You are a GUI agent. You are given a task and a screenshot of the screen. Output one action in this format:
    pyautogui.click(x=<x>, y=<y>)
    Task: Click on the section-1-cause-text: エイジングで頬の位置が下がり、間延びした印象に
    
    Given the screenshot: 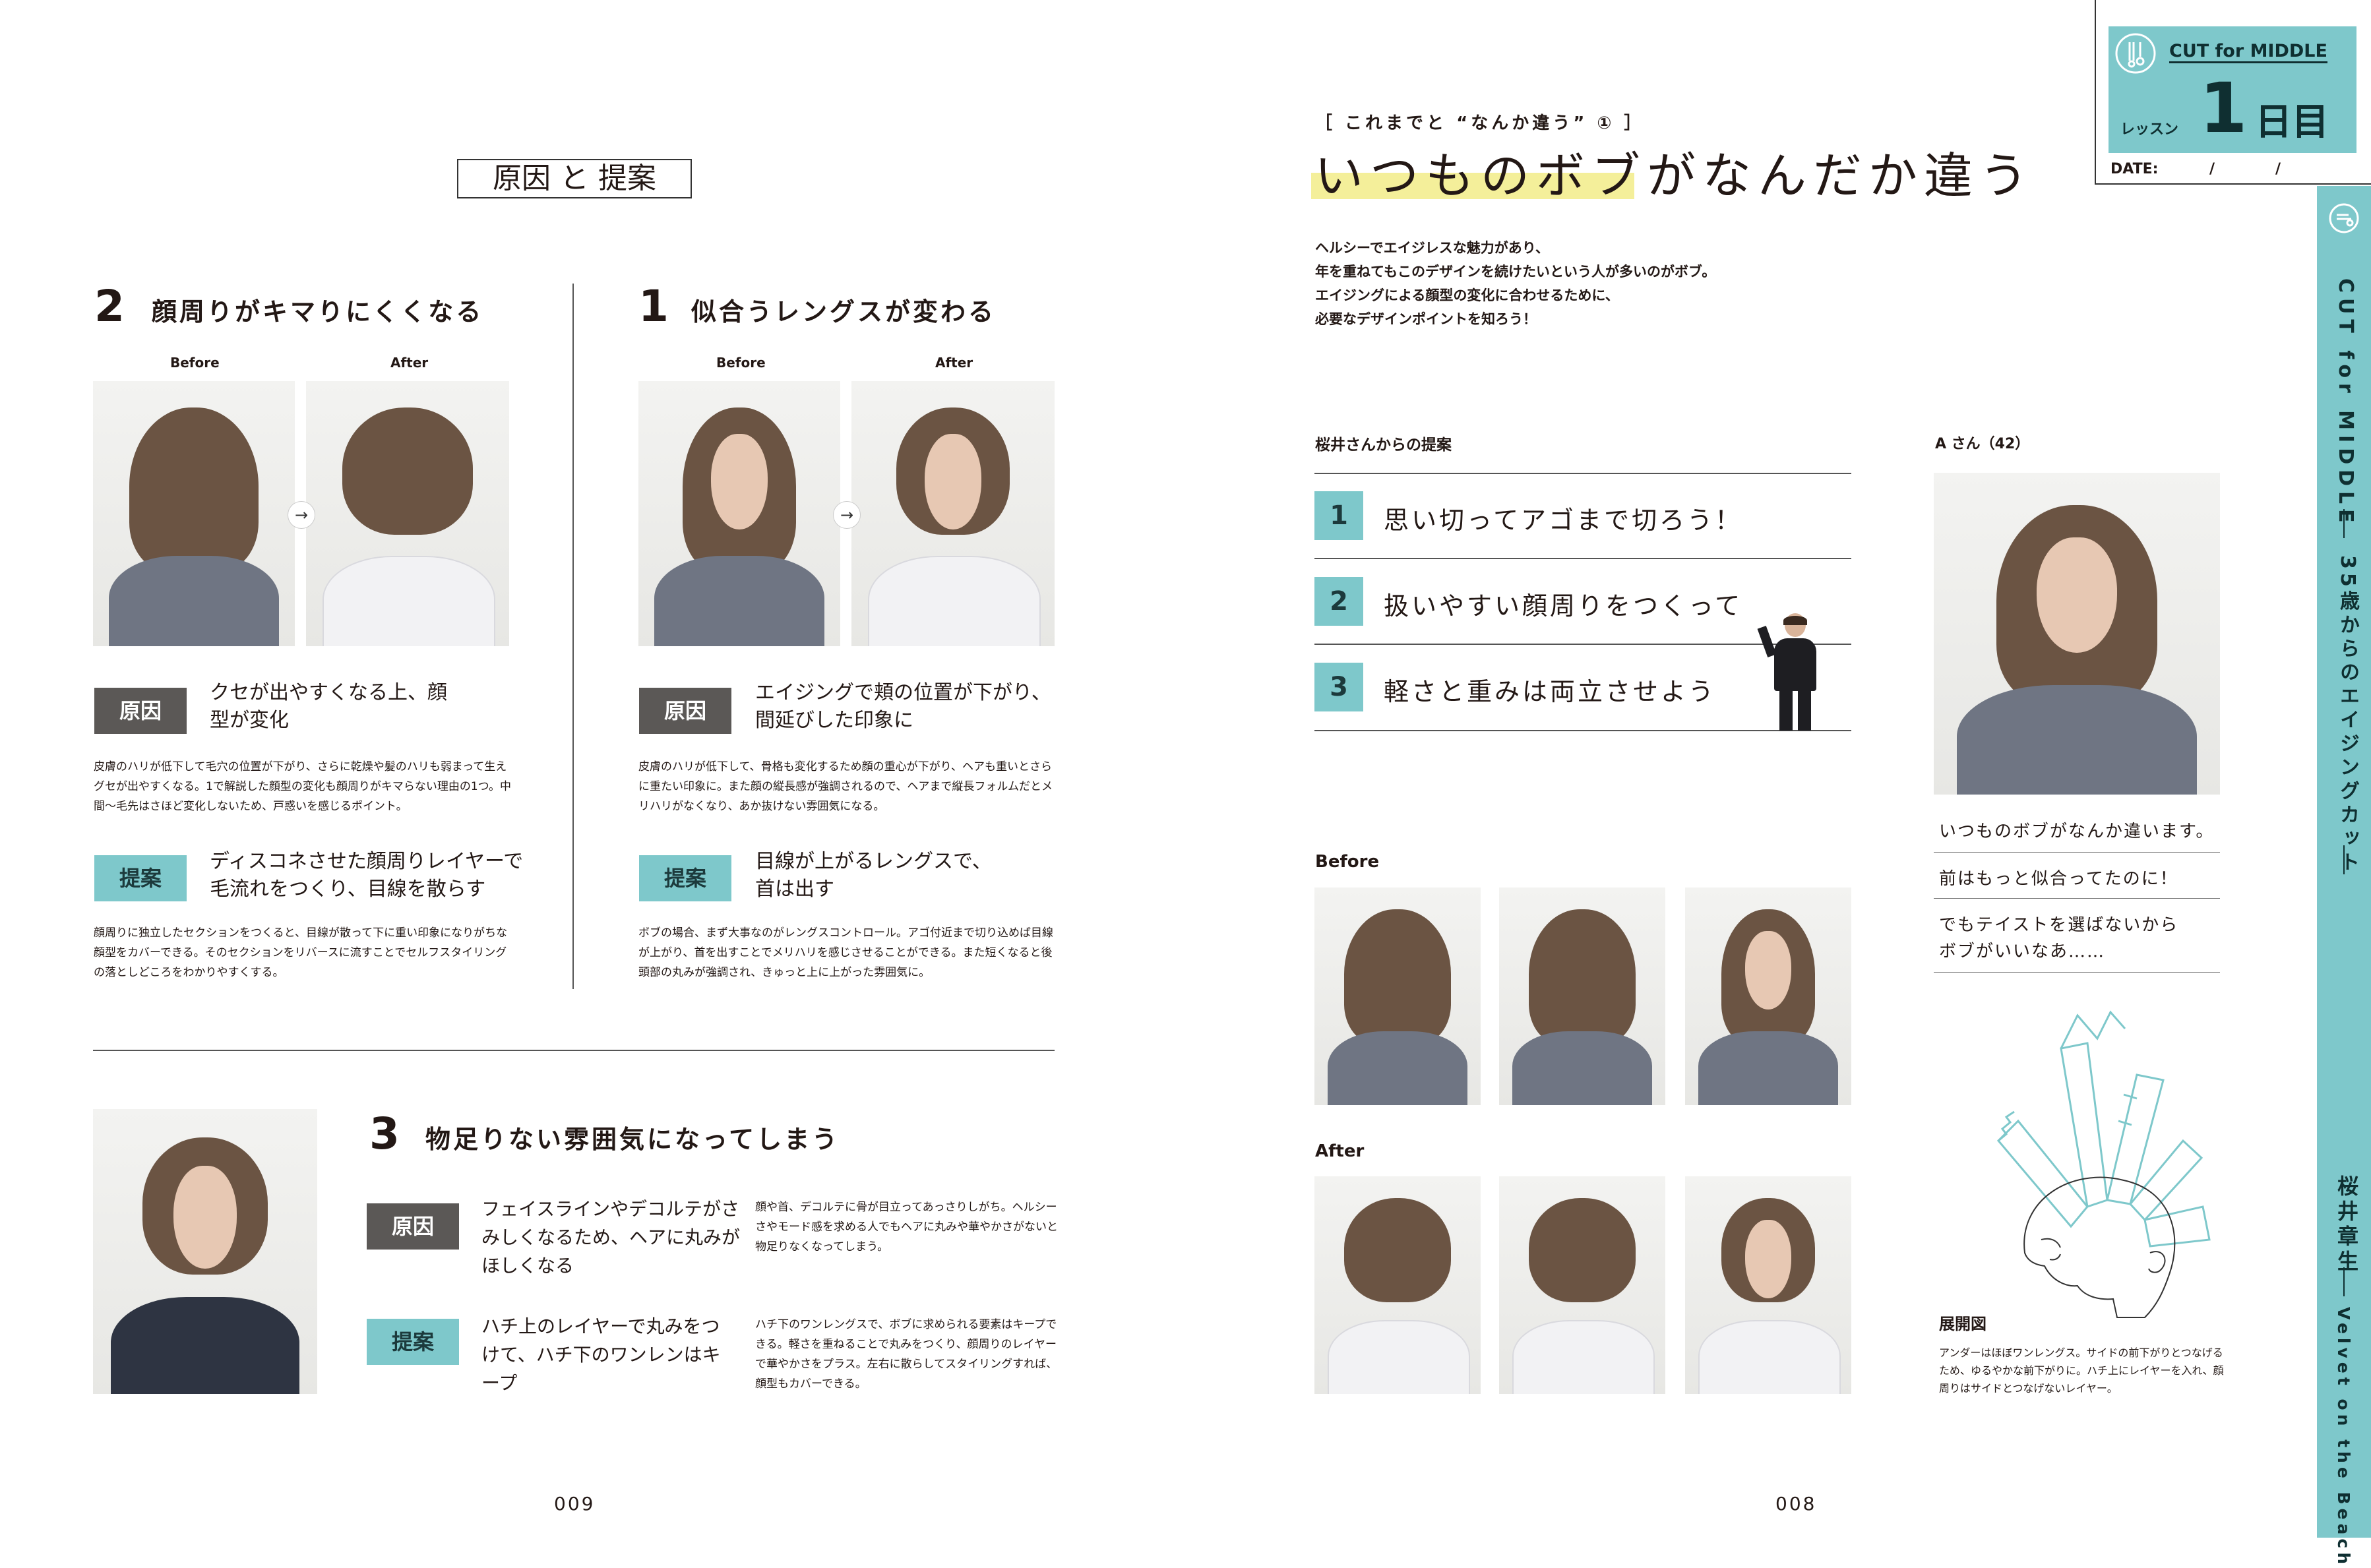 What is the action you would take?
    pyautogui.click(x=903, y=706)
    